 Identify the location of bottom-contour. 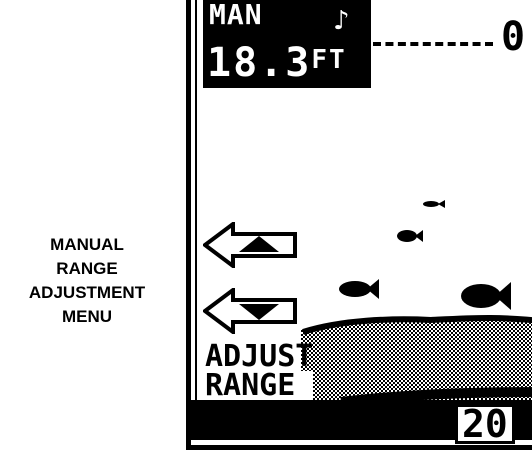
(416, 358).